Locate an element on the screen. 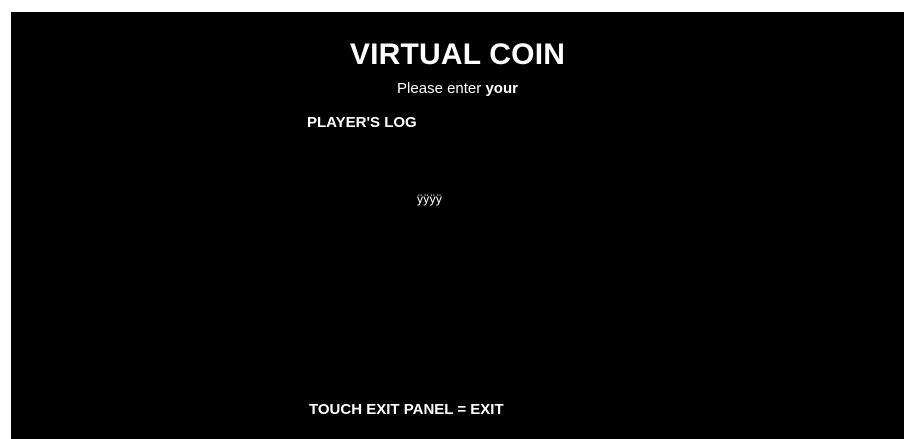 This screenshot has height=439, width=904. entry-prompt: Please enter your is located at coordinates (457, 89).